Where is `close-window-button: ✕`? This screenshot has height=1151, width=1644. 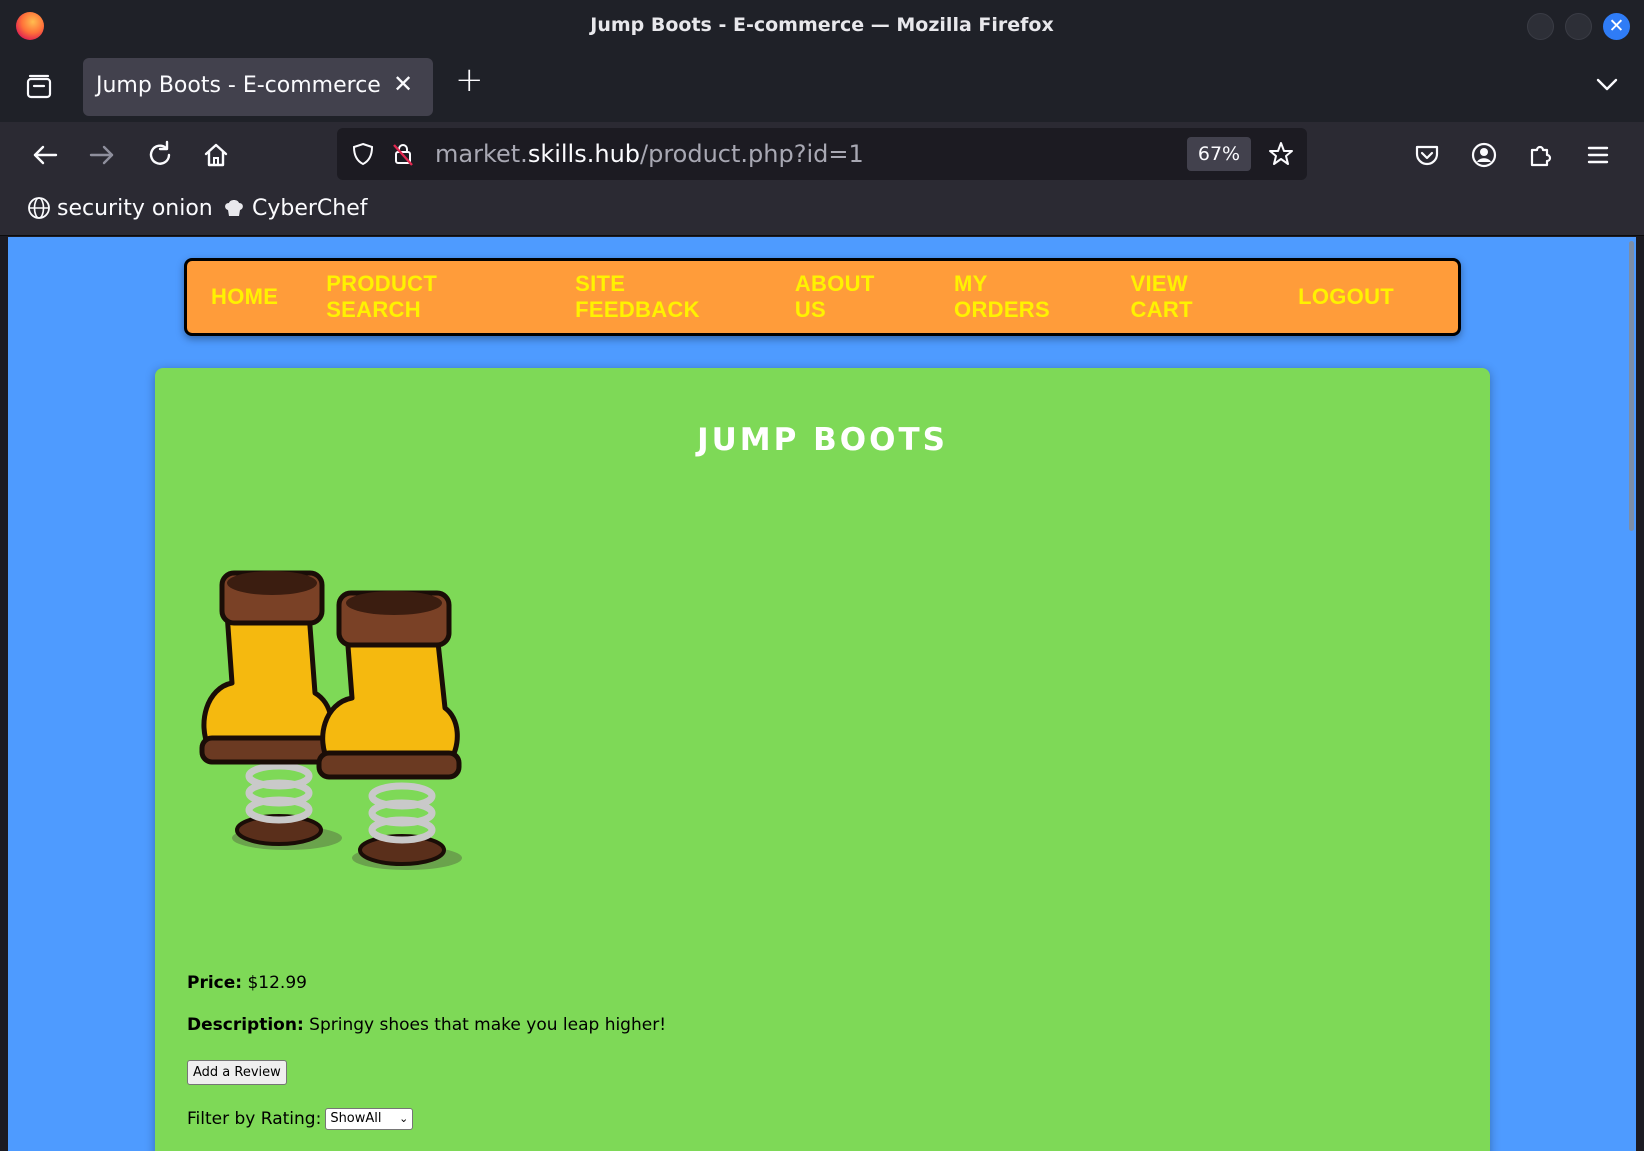 close-window-button: ✕ is located at coordinates (1616, 26).